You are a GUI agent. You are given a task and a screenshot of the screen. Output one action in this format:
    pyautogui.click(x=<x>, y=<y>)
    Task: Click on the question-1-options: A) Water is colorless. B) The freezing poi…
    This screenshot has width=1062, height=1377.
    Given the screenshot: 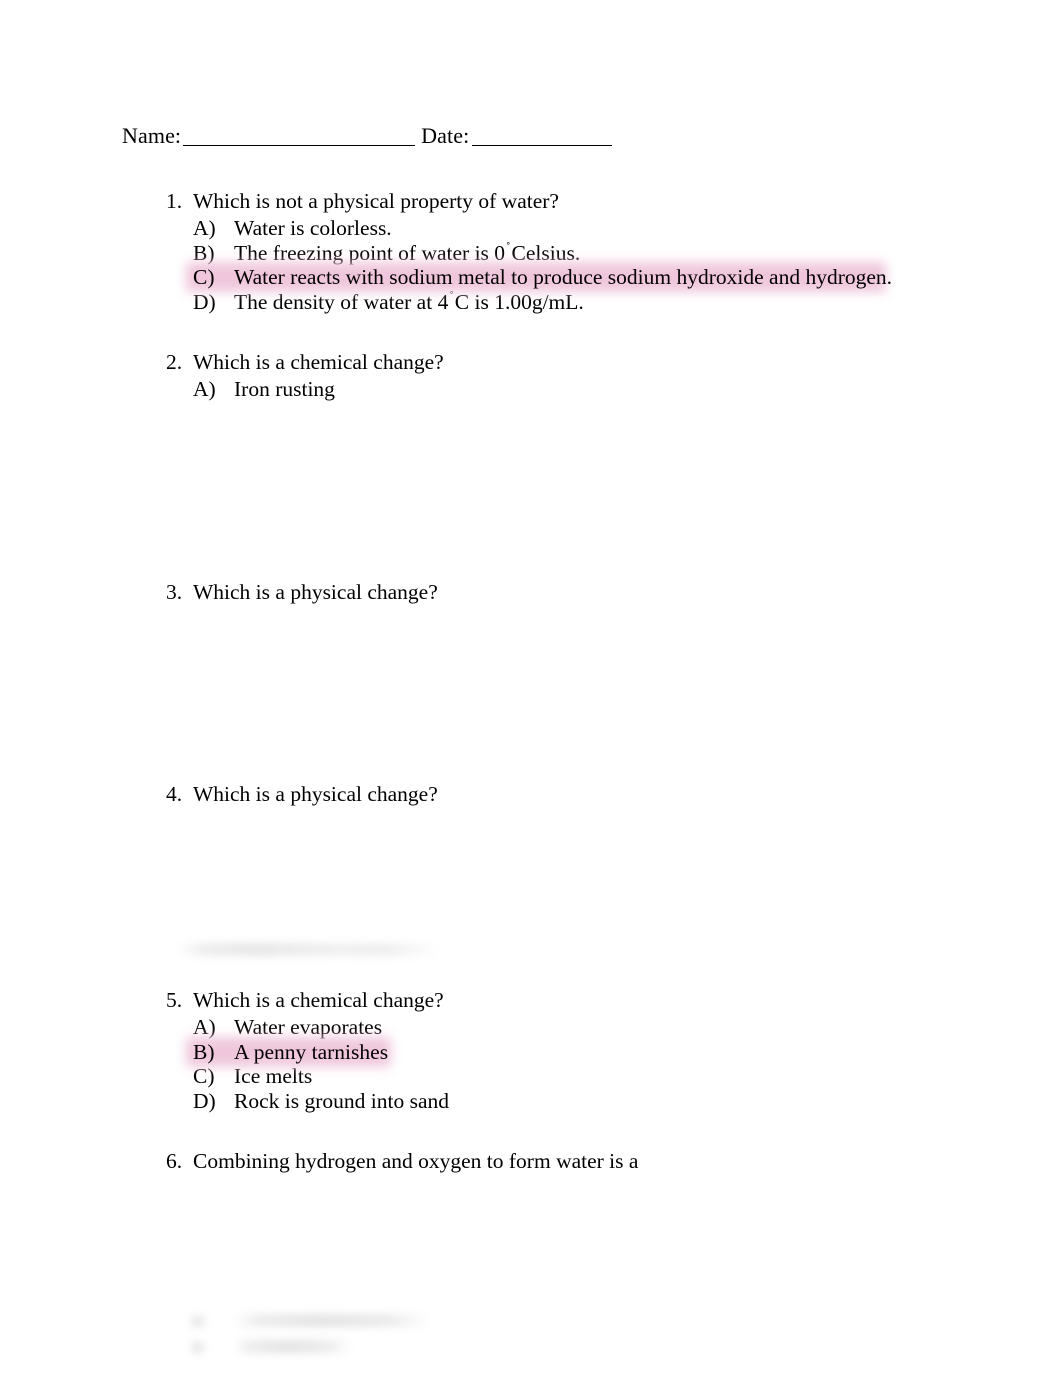 What is the action you would take?
    pyautogui.click(x=581, y=265)
    